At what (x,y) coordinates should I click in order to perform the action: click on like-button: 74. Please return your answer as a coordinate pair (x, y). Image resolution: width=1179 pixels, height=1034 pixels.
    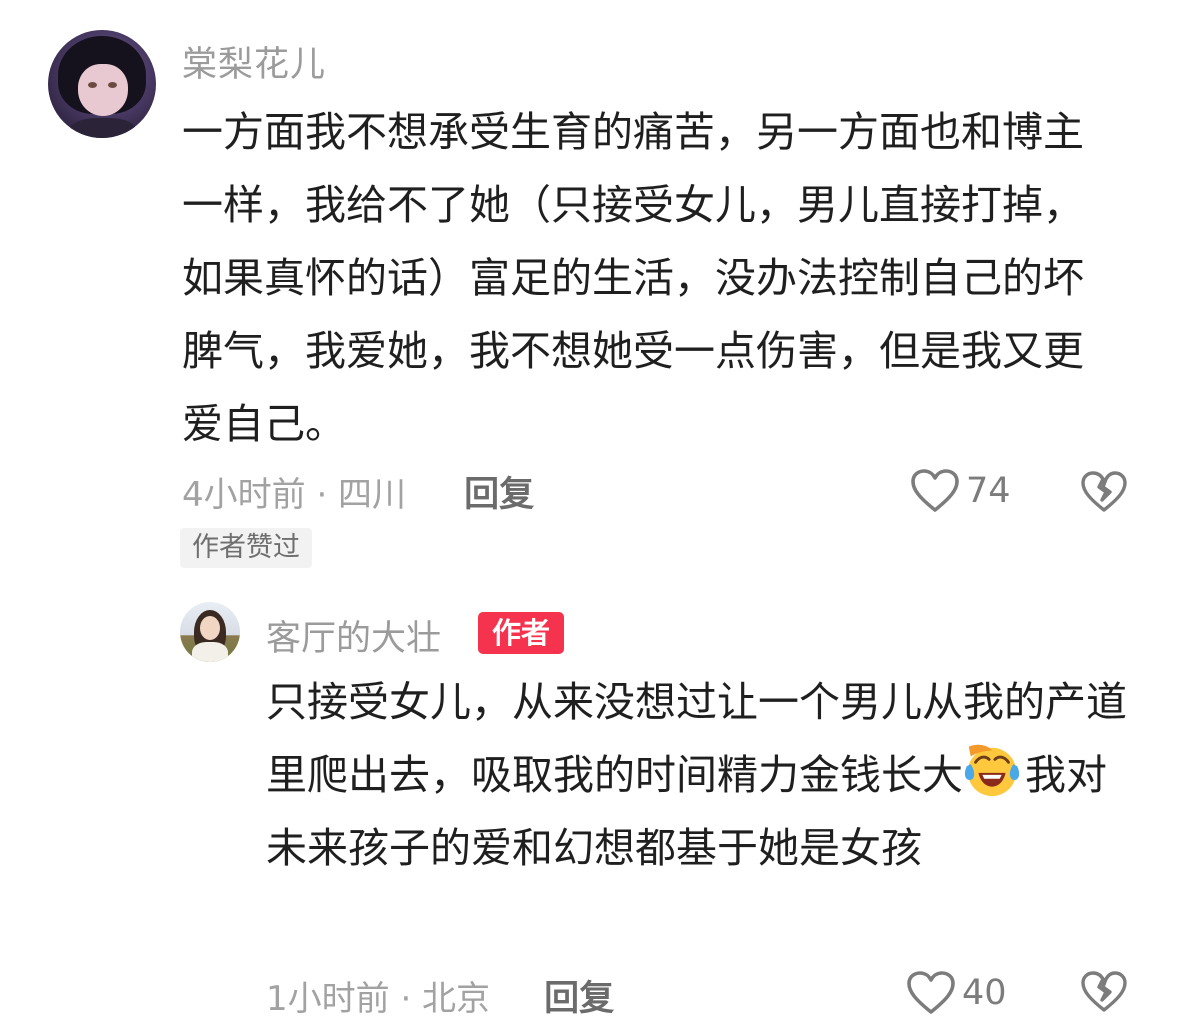
    Looking at the image, I should click on (960, 491).